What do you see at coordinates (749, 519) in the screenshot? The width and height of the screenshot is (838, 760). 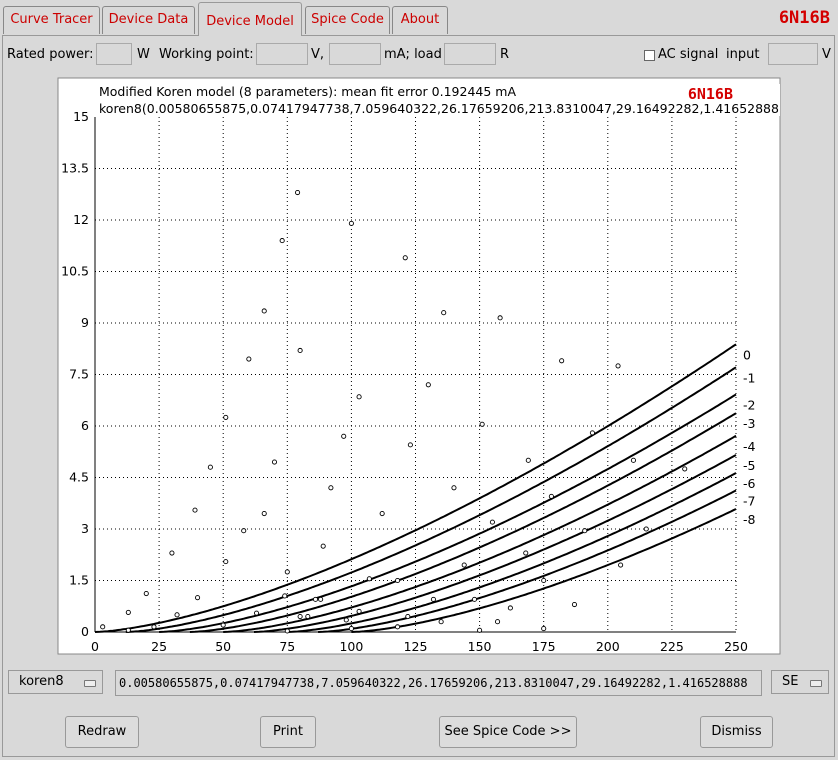 I see `curve-label: -8` at bounding box center [749, 519].